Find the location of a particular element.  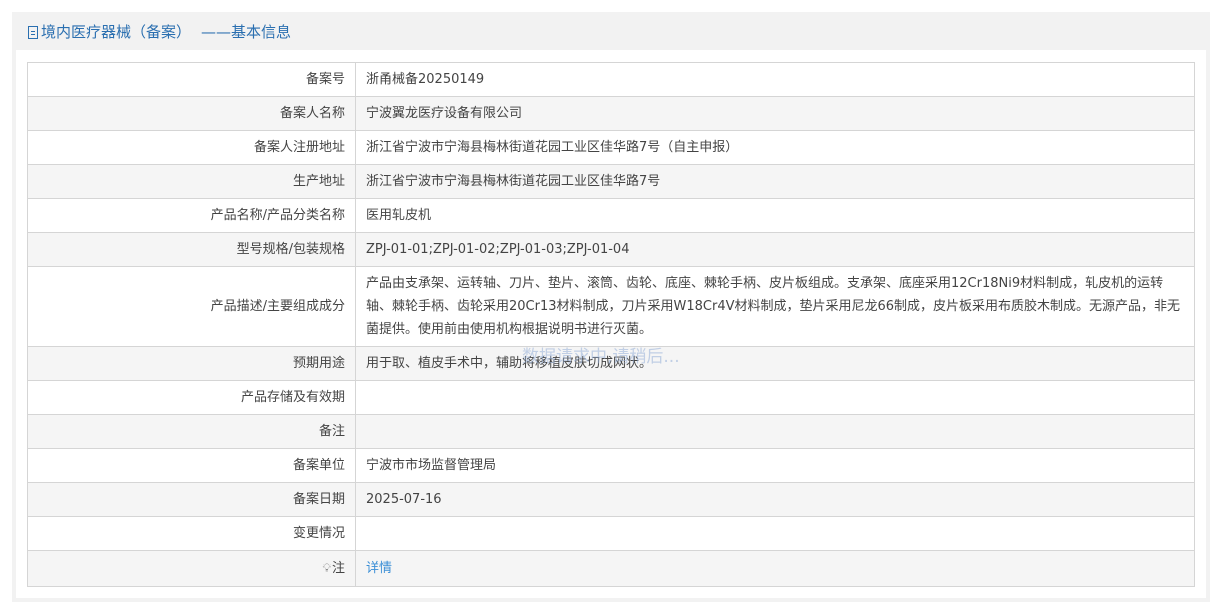

lightbulb-icon: 💡︎ is located at coordinates (326, 568).